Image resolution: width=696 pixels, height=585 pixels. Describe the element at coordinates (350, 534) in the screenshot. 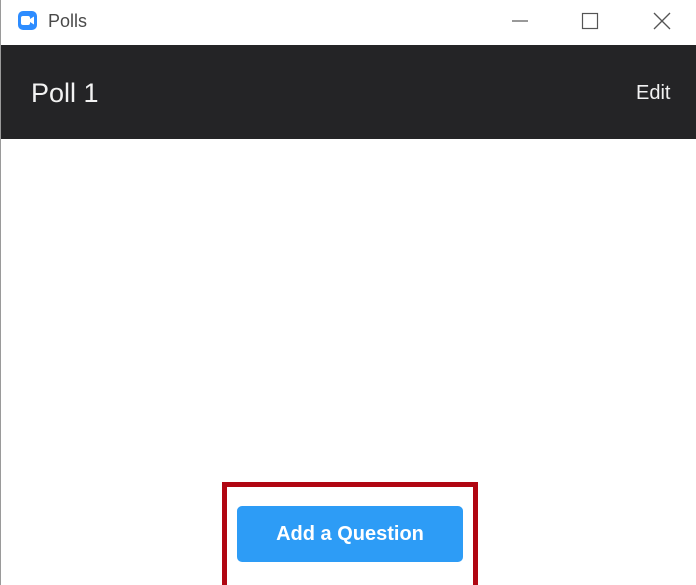

I see `add-question-button: Add a Question` at that location.